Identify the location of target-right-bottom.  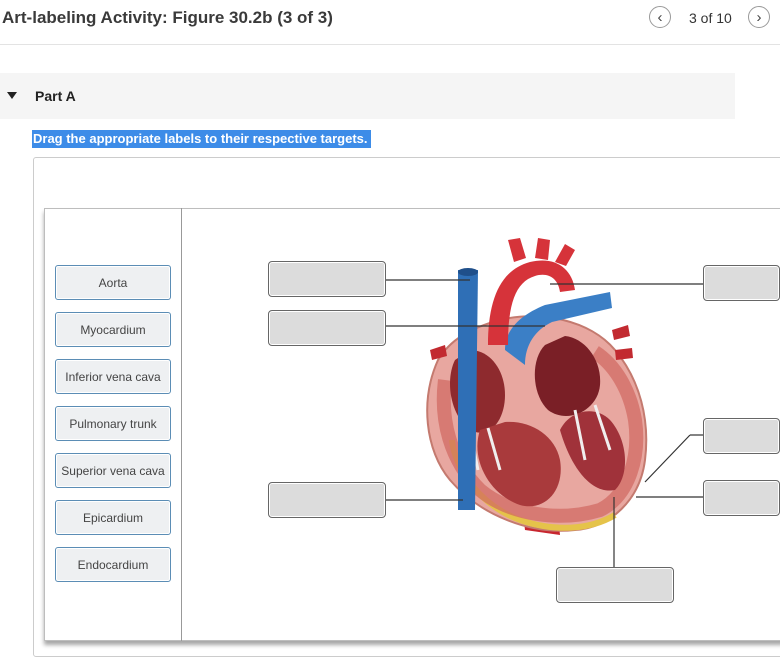
(741, 498).